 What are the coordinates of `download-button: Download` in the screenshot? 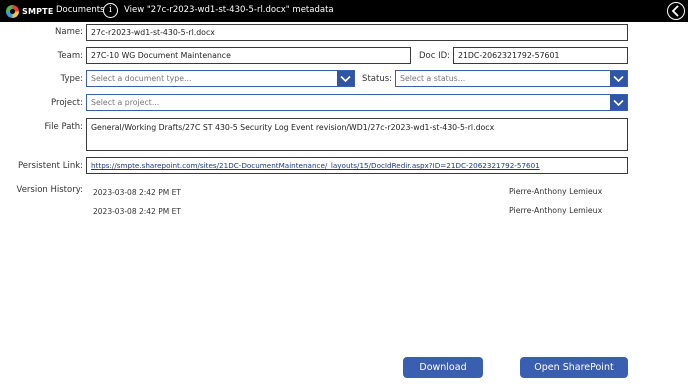 It's located at (443, 367).